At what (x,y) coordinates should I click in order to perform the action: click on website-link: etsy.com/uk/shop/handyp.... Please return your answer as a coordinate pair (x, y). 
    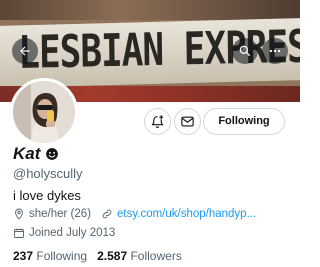
    Looking at the image, I should click on (186, 214).